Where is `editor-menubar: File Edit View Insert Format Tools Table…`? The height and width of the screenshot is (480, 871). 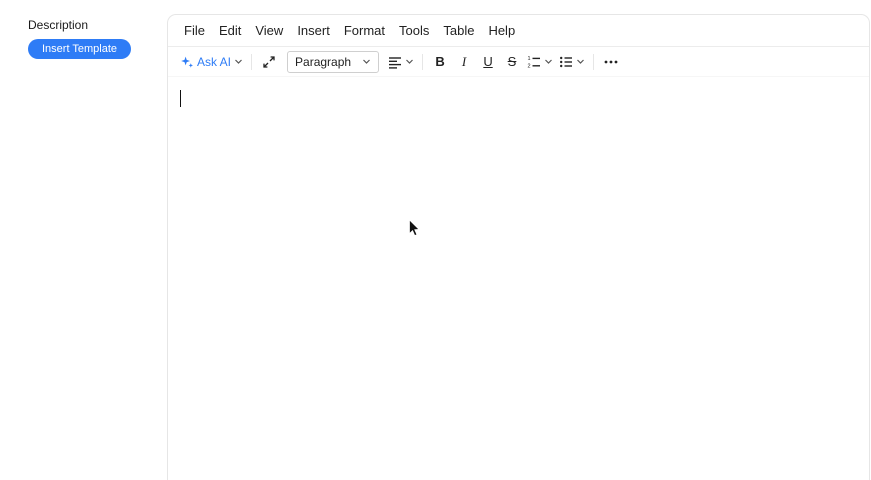
editor-menubar: File Edit View Insert Format Tools Table… is located at coordinates (518, 31).